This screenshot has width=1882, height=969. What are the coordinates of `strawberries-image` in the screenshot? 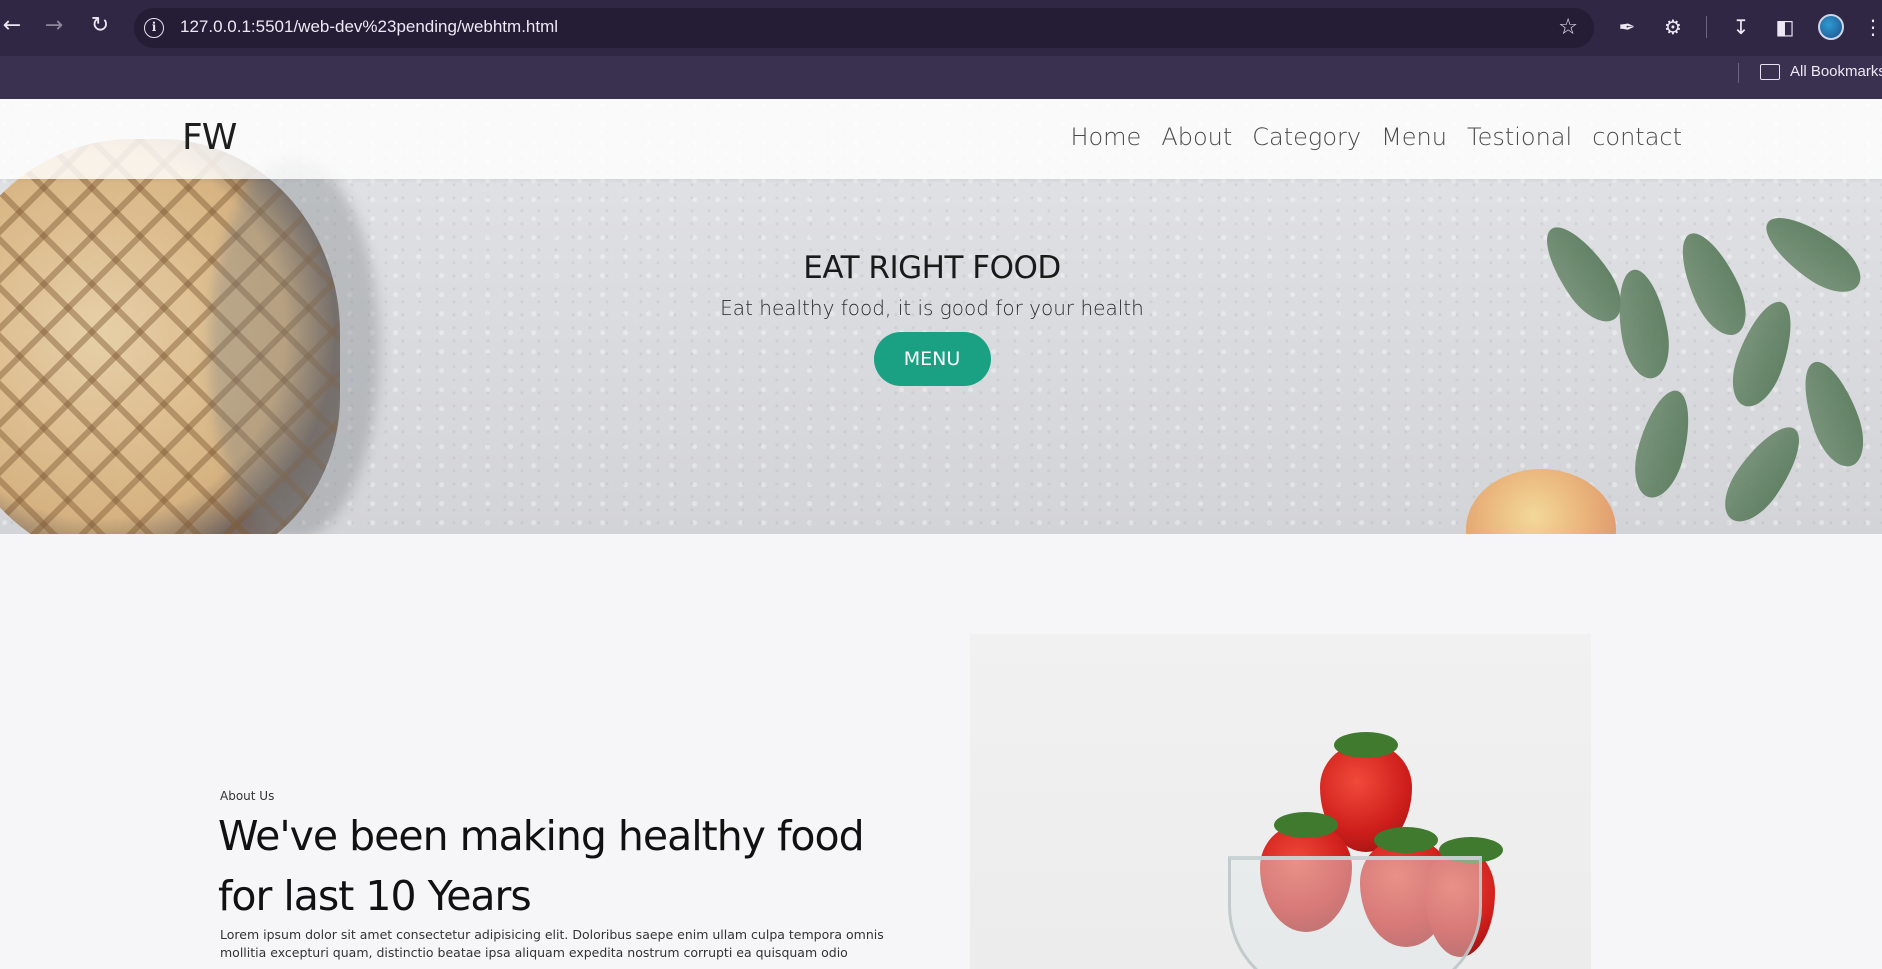 It's located at (1280, 801).